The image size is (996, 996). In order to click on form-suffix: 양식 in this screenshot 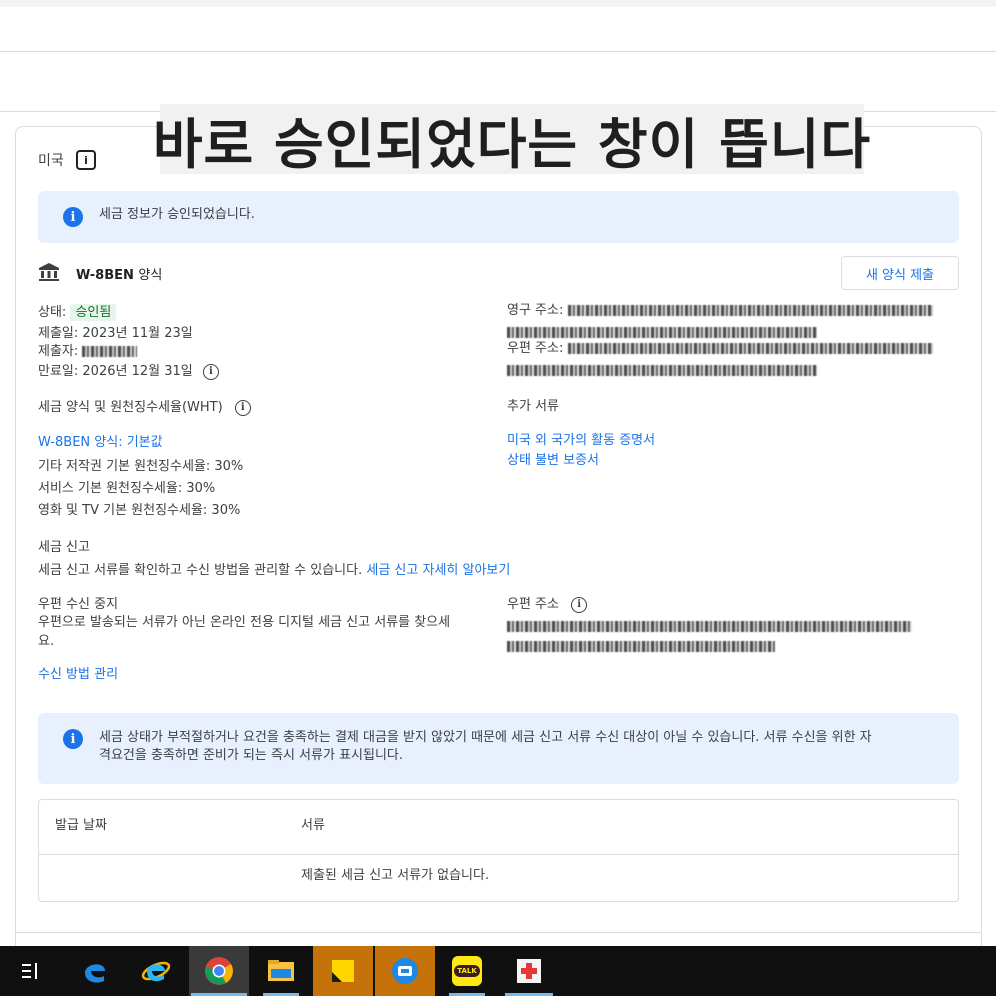, I will do `click(150, 275)`.